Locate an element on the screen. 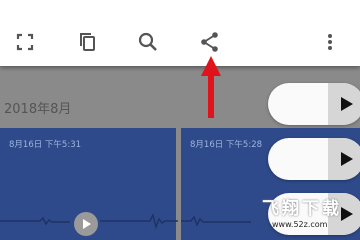 Image resolution: width=360 pixels, height=240 pixels. fullscreen-icon is located at coordinates (25, 42).